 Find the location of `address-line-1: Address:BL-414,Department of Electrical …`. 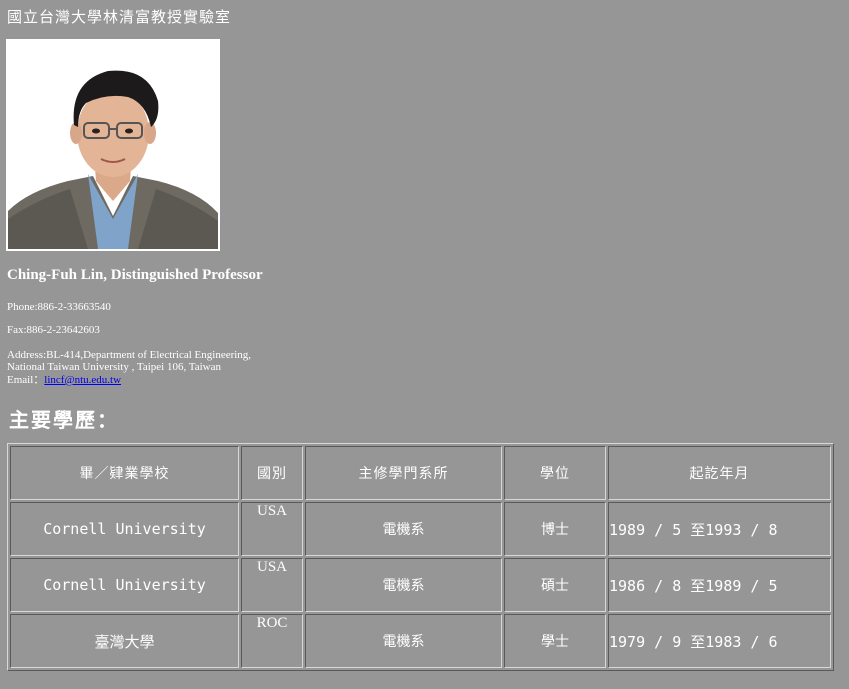

address-line-1: Address:BL-414,Department of Electrical … is located at coordinates (129, 355).